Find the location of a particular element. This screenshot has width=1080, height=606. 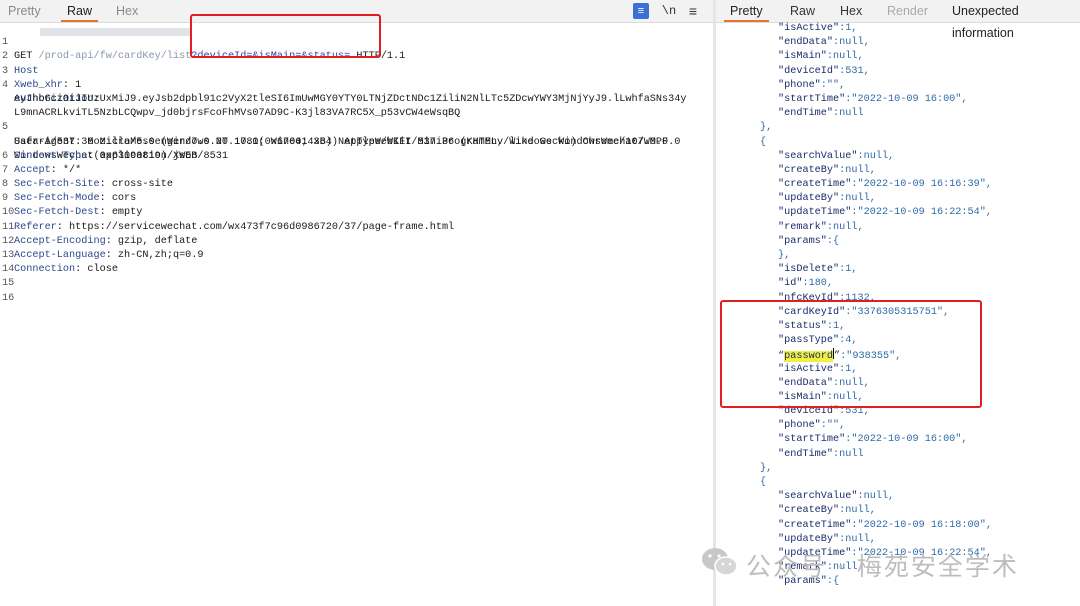

header-line: 8 Sec-Fetch-Site: cross-site is located at coordinates (356, 185).